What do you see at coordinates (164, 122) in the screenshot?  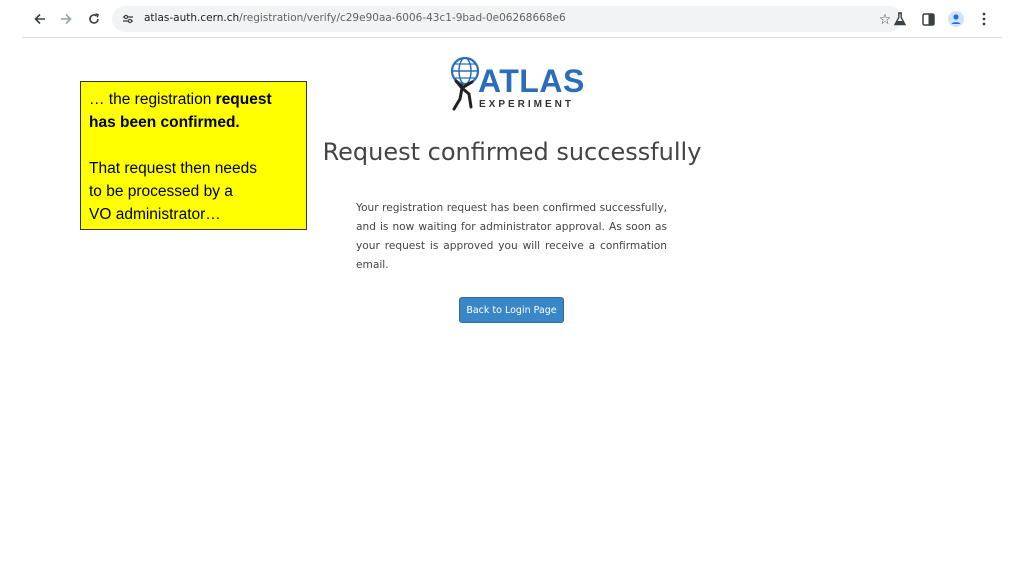 I see `callout-bold-text: has been confirmed.` at bounding box center [164, 122].